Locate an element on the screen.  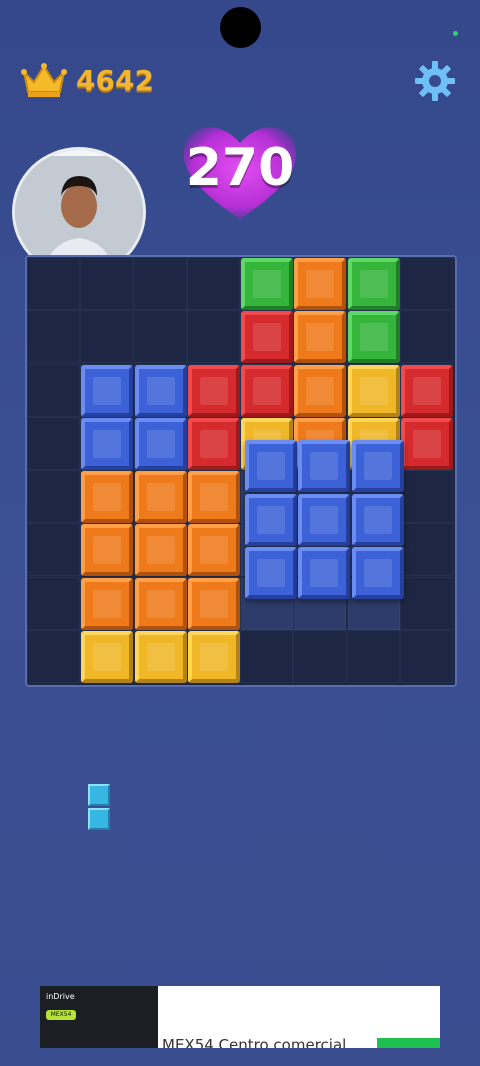
ad-brand: inDrive is located at coordinates (60, 996).